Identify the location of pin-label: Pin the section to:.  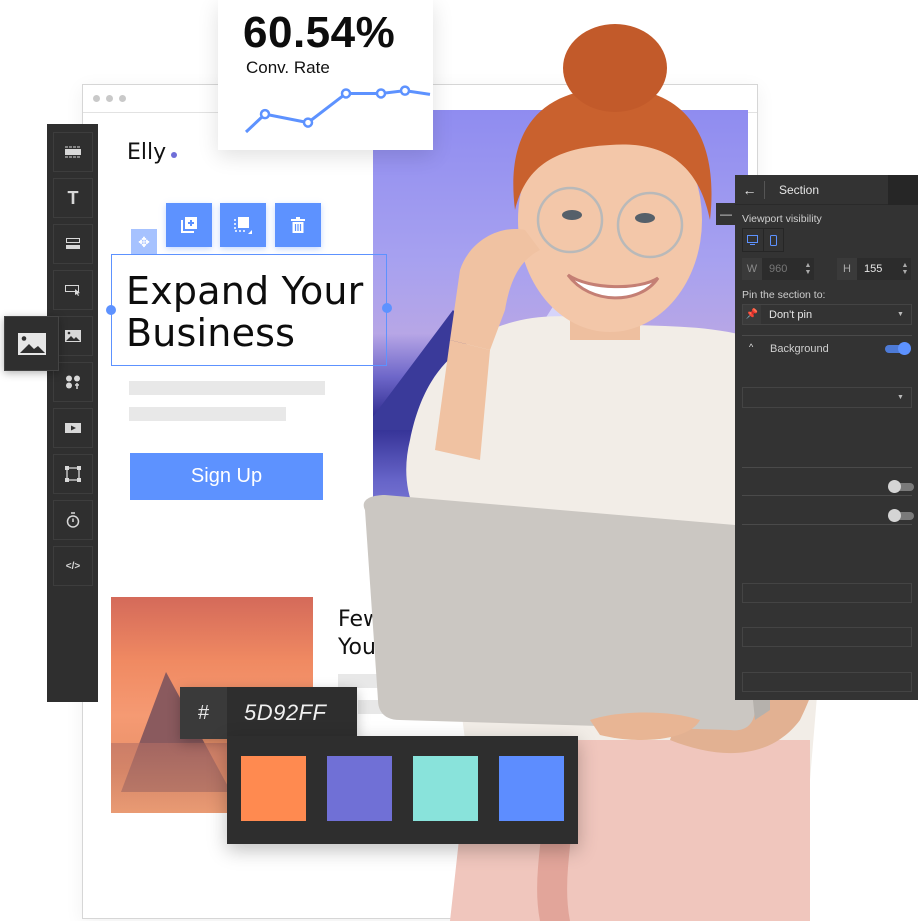
(784, 295).